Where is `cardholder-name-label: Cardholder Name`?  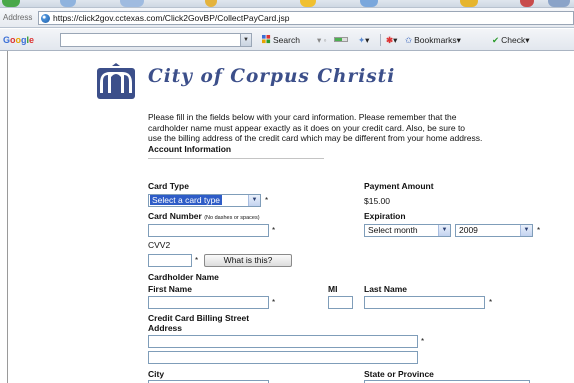
cardholder-name-label: Cardholder Name is located at coordinates (183, 277).